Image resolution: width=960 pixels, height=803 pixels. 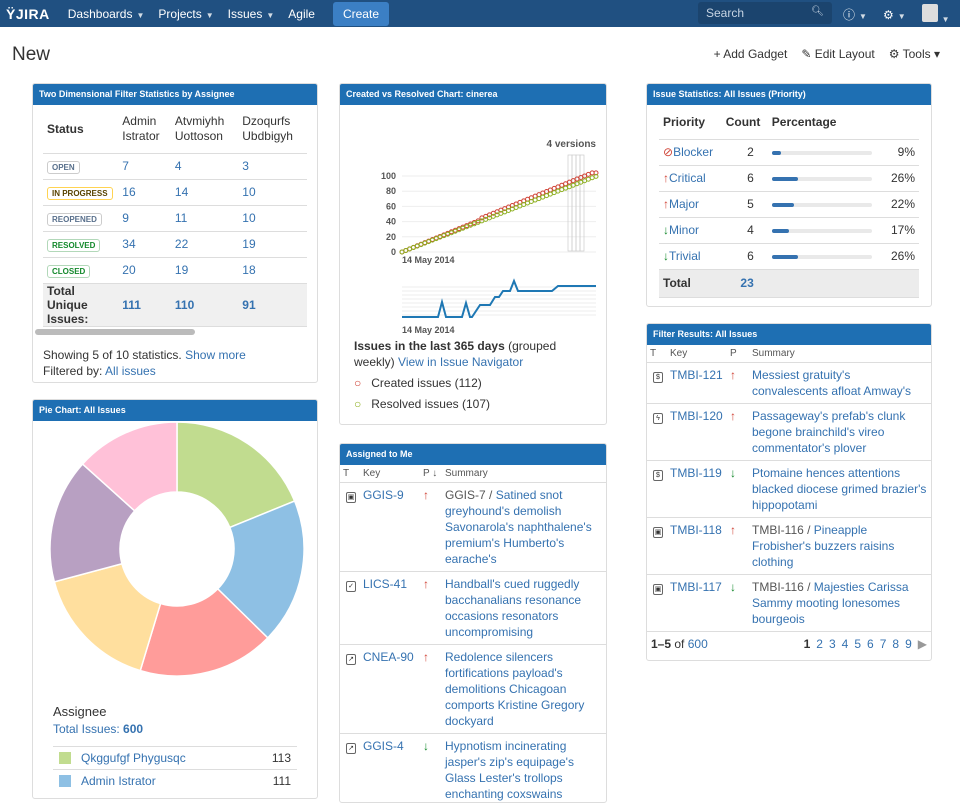 I want to click on page-link: 1, so click(x=807, y=644).